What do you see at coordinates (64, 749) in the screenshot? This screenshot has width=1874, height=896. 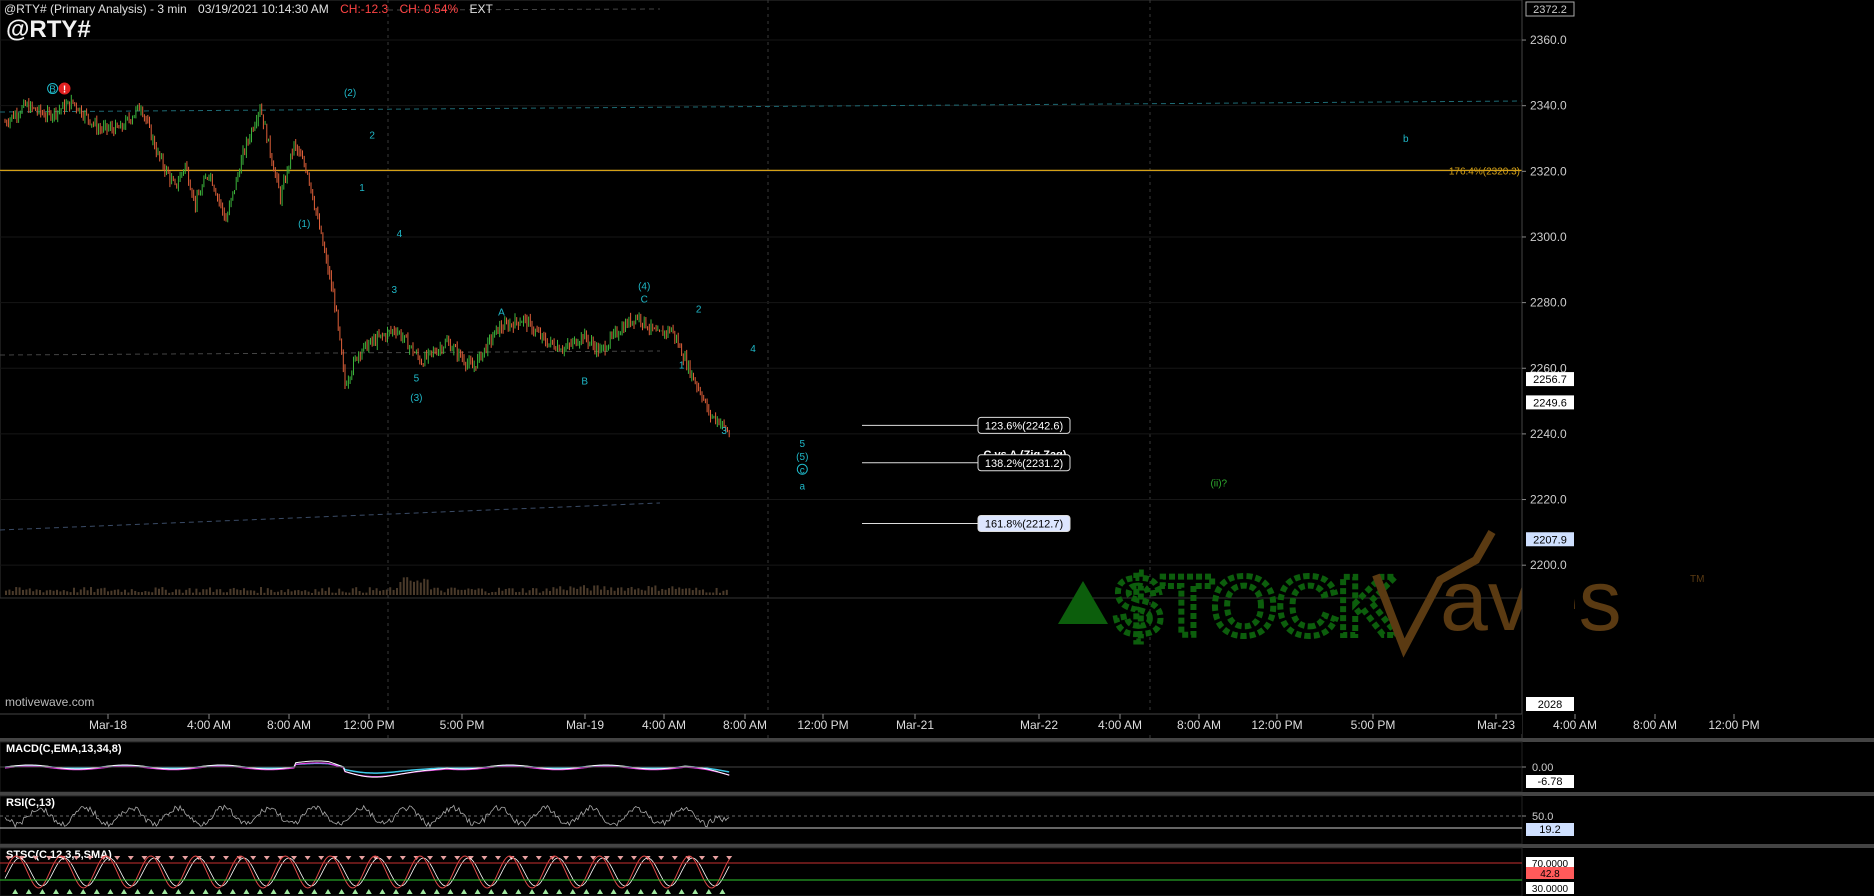 I see `indicator-name: MACD(C,EMA,13,34,8)` at bounding box center [64, 749].